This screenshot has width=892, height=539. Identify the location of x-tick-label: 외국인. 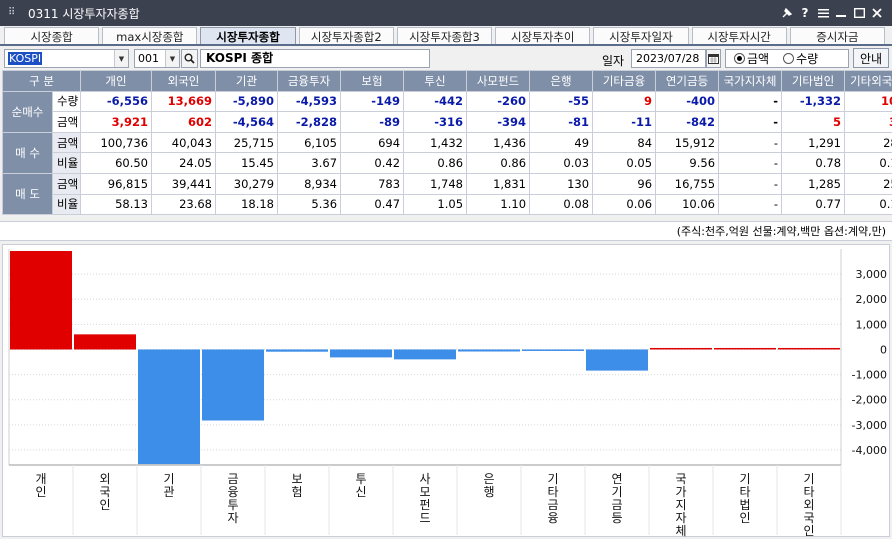
(104, 492).